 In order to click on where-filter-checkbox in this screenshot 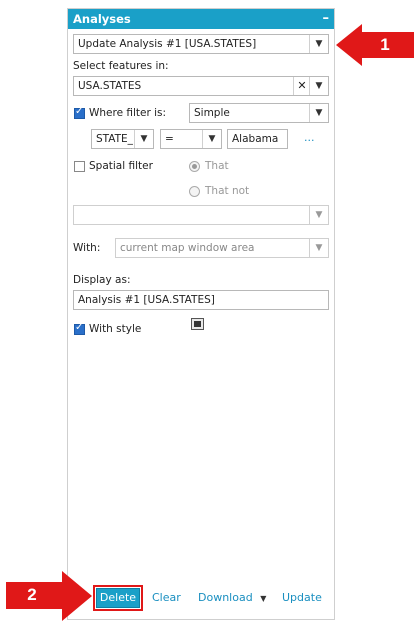, I will do `click(79, 112)`.